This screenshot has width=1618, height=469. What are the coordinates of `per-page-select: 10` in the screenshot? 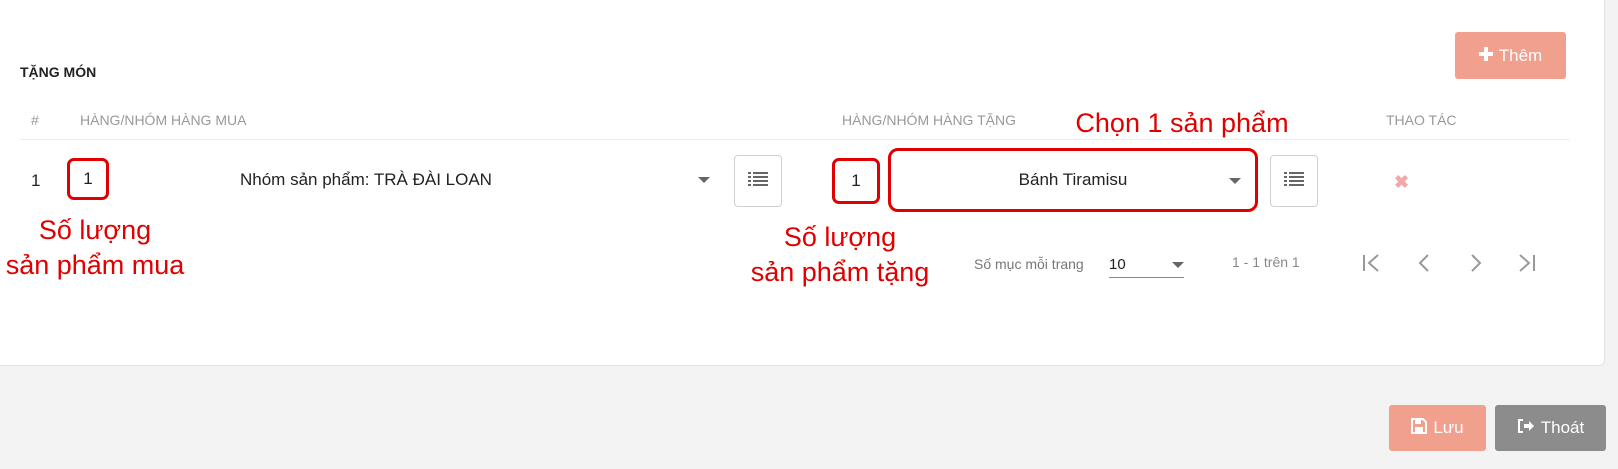 It's located at (1146, 265).